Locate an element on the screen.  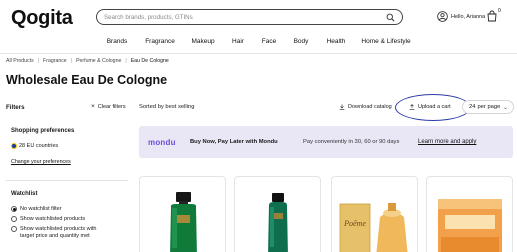
watchlist-option-none: No watchlist filter is located at coordinates (36, 209).